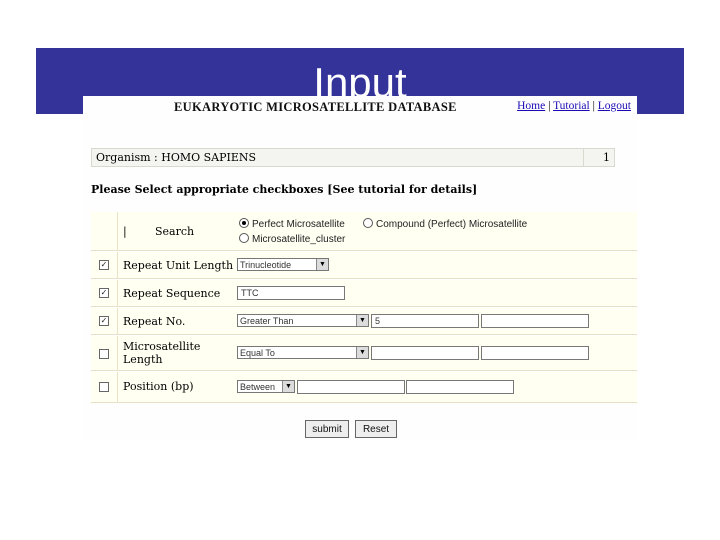 The width and height of the screenshot is (720, 540). Describe the element at coordinates (599, 157) in the screenshot. I see `organism-count: 1` at that location.